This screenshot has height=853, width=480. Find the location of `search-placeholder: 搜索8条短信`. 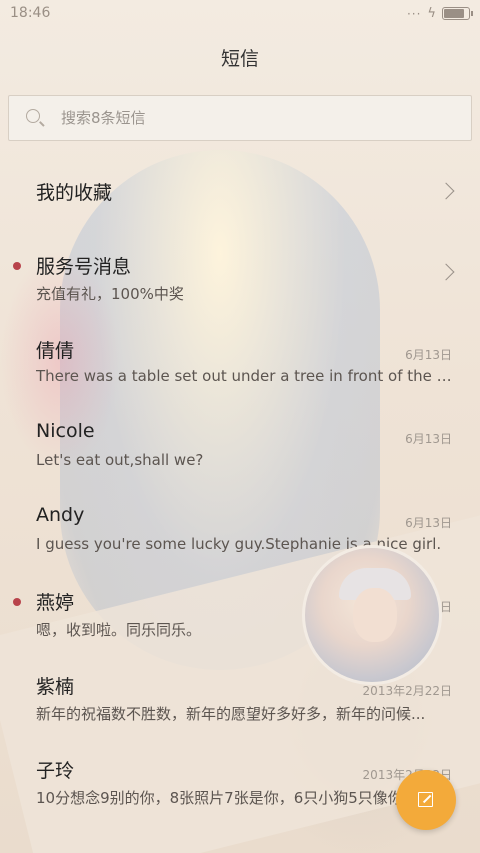

search-placeholder: 搜索8条短信 is located at coordinates (103, 118).